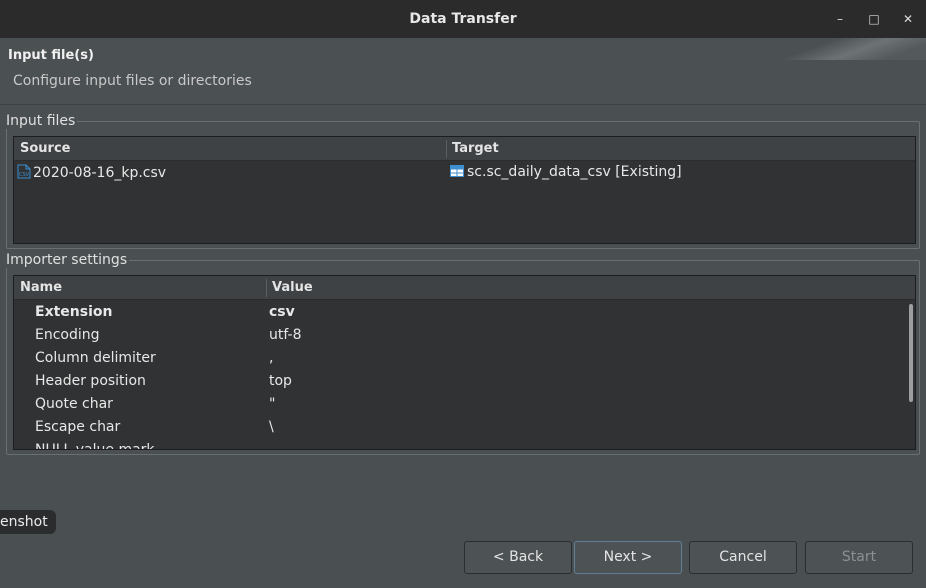 Image resolution: width=926 pixels, height=588 pixels. Describe the element at coordinates (282, 312) in the screenshot. I see `setting-value: csv` at that location.